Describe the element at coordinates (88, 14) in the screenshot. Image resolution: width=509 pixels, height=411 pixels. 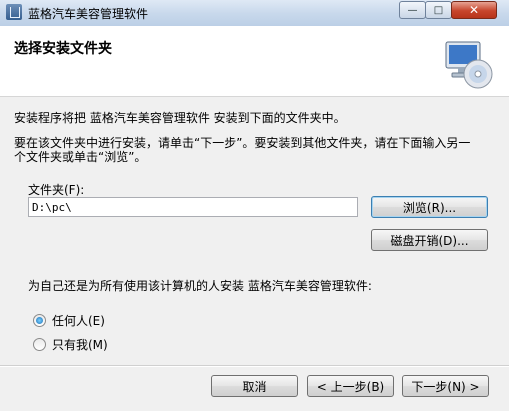
I see `window-title: 蓝格汽车美容管理软件` at that location.